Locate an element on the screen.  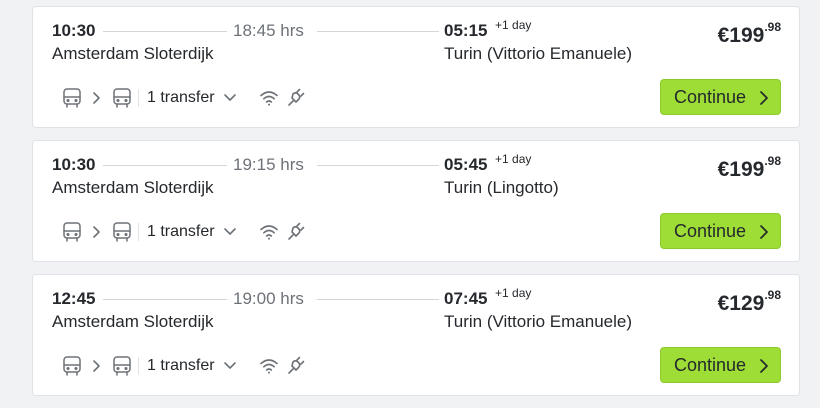
arrival-time: 05:15 is located at coordinates (466, 30).